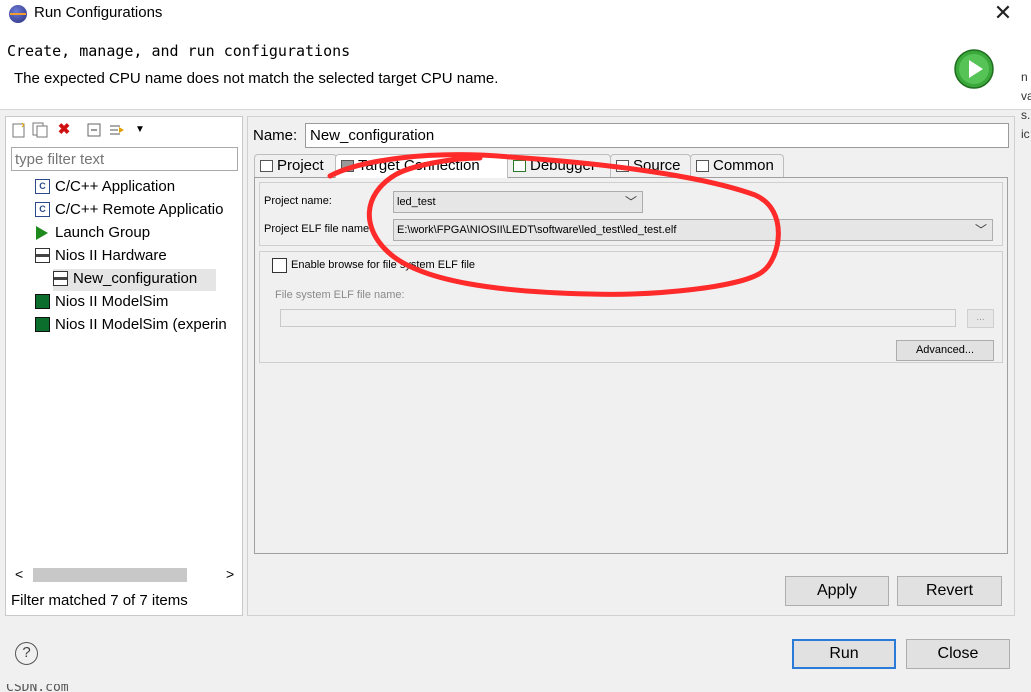 The width and height of the screenshot is (1031, 692). Describe the element at coordinates (42, 186) in the screenshot. I see `c-app-icon: C` at that location.